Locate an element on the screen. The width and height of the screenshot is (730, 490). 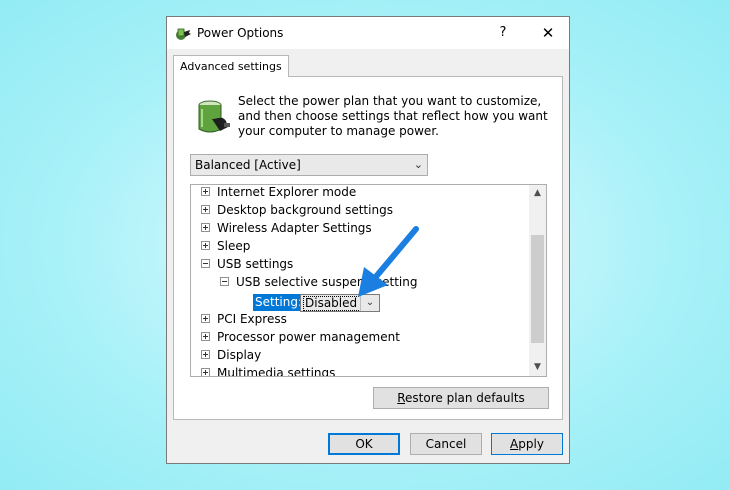
tree-item-label: Wireless Adapter Settings is located at coordinates (294, 228).